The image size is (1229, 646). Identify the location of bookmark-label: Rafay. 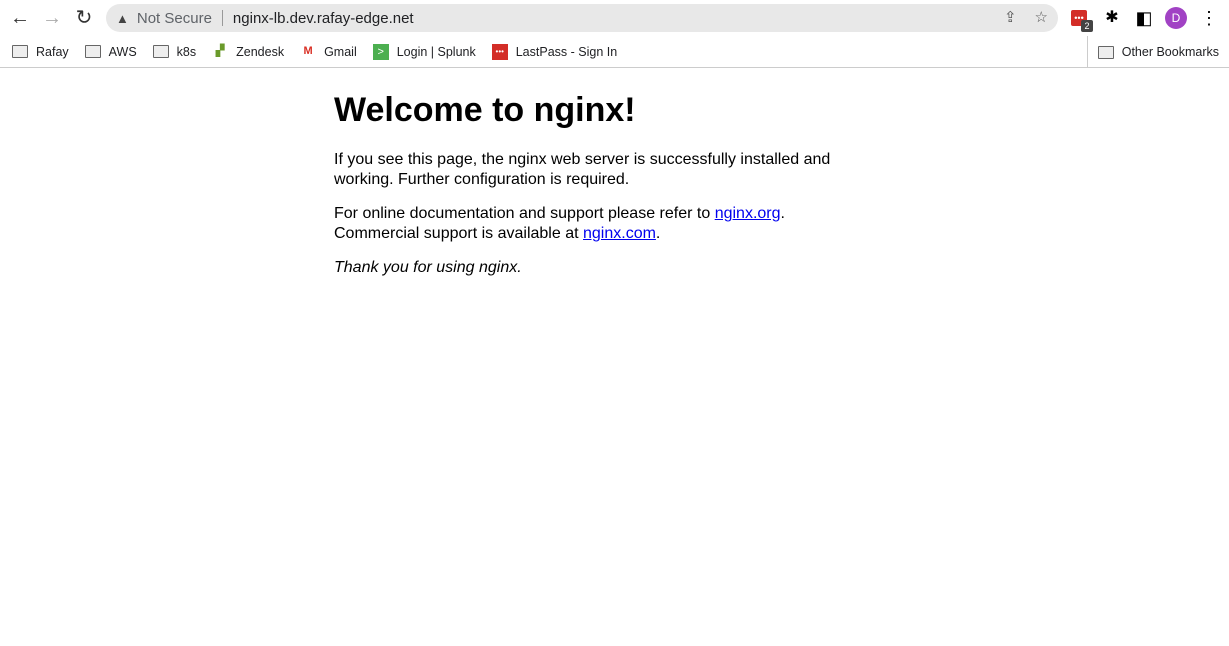
(52, 51).